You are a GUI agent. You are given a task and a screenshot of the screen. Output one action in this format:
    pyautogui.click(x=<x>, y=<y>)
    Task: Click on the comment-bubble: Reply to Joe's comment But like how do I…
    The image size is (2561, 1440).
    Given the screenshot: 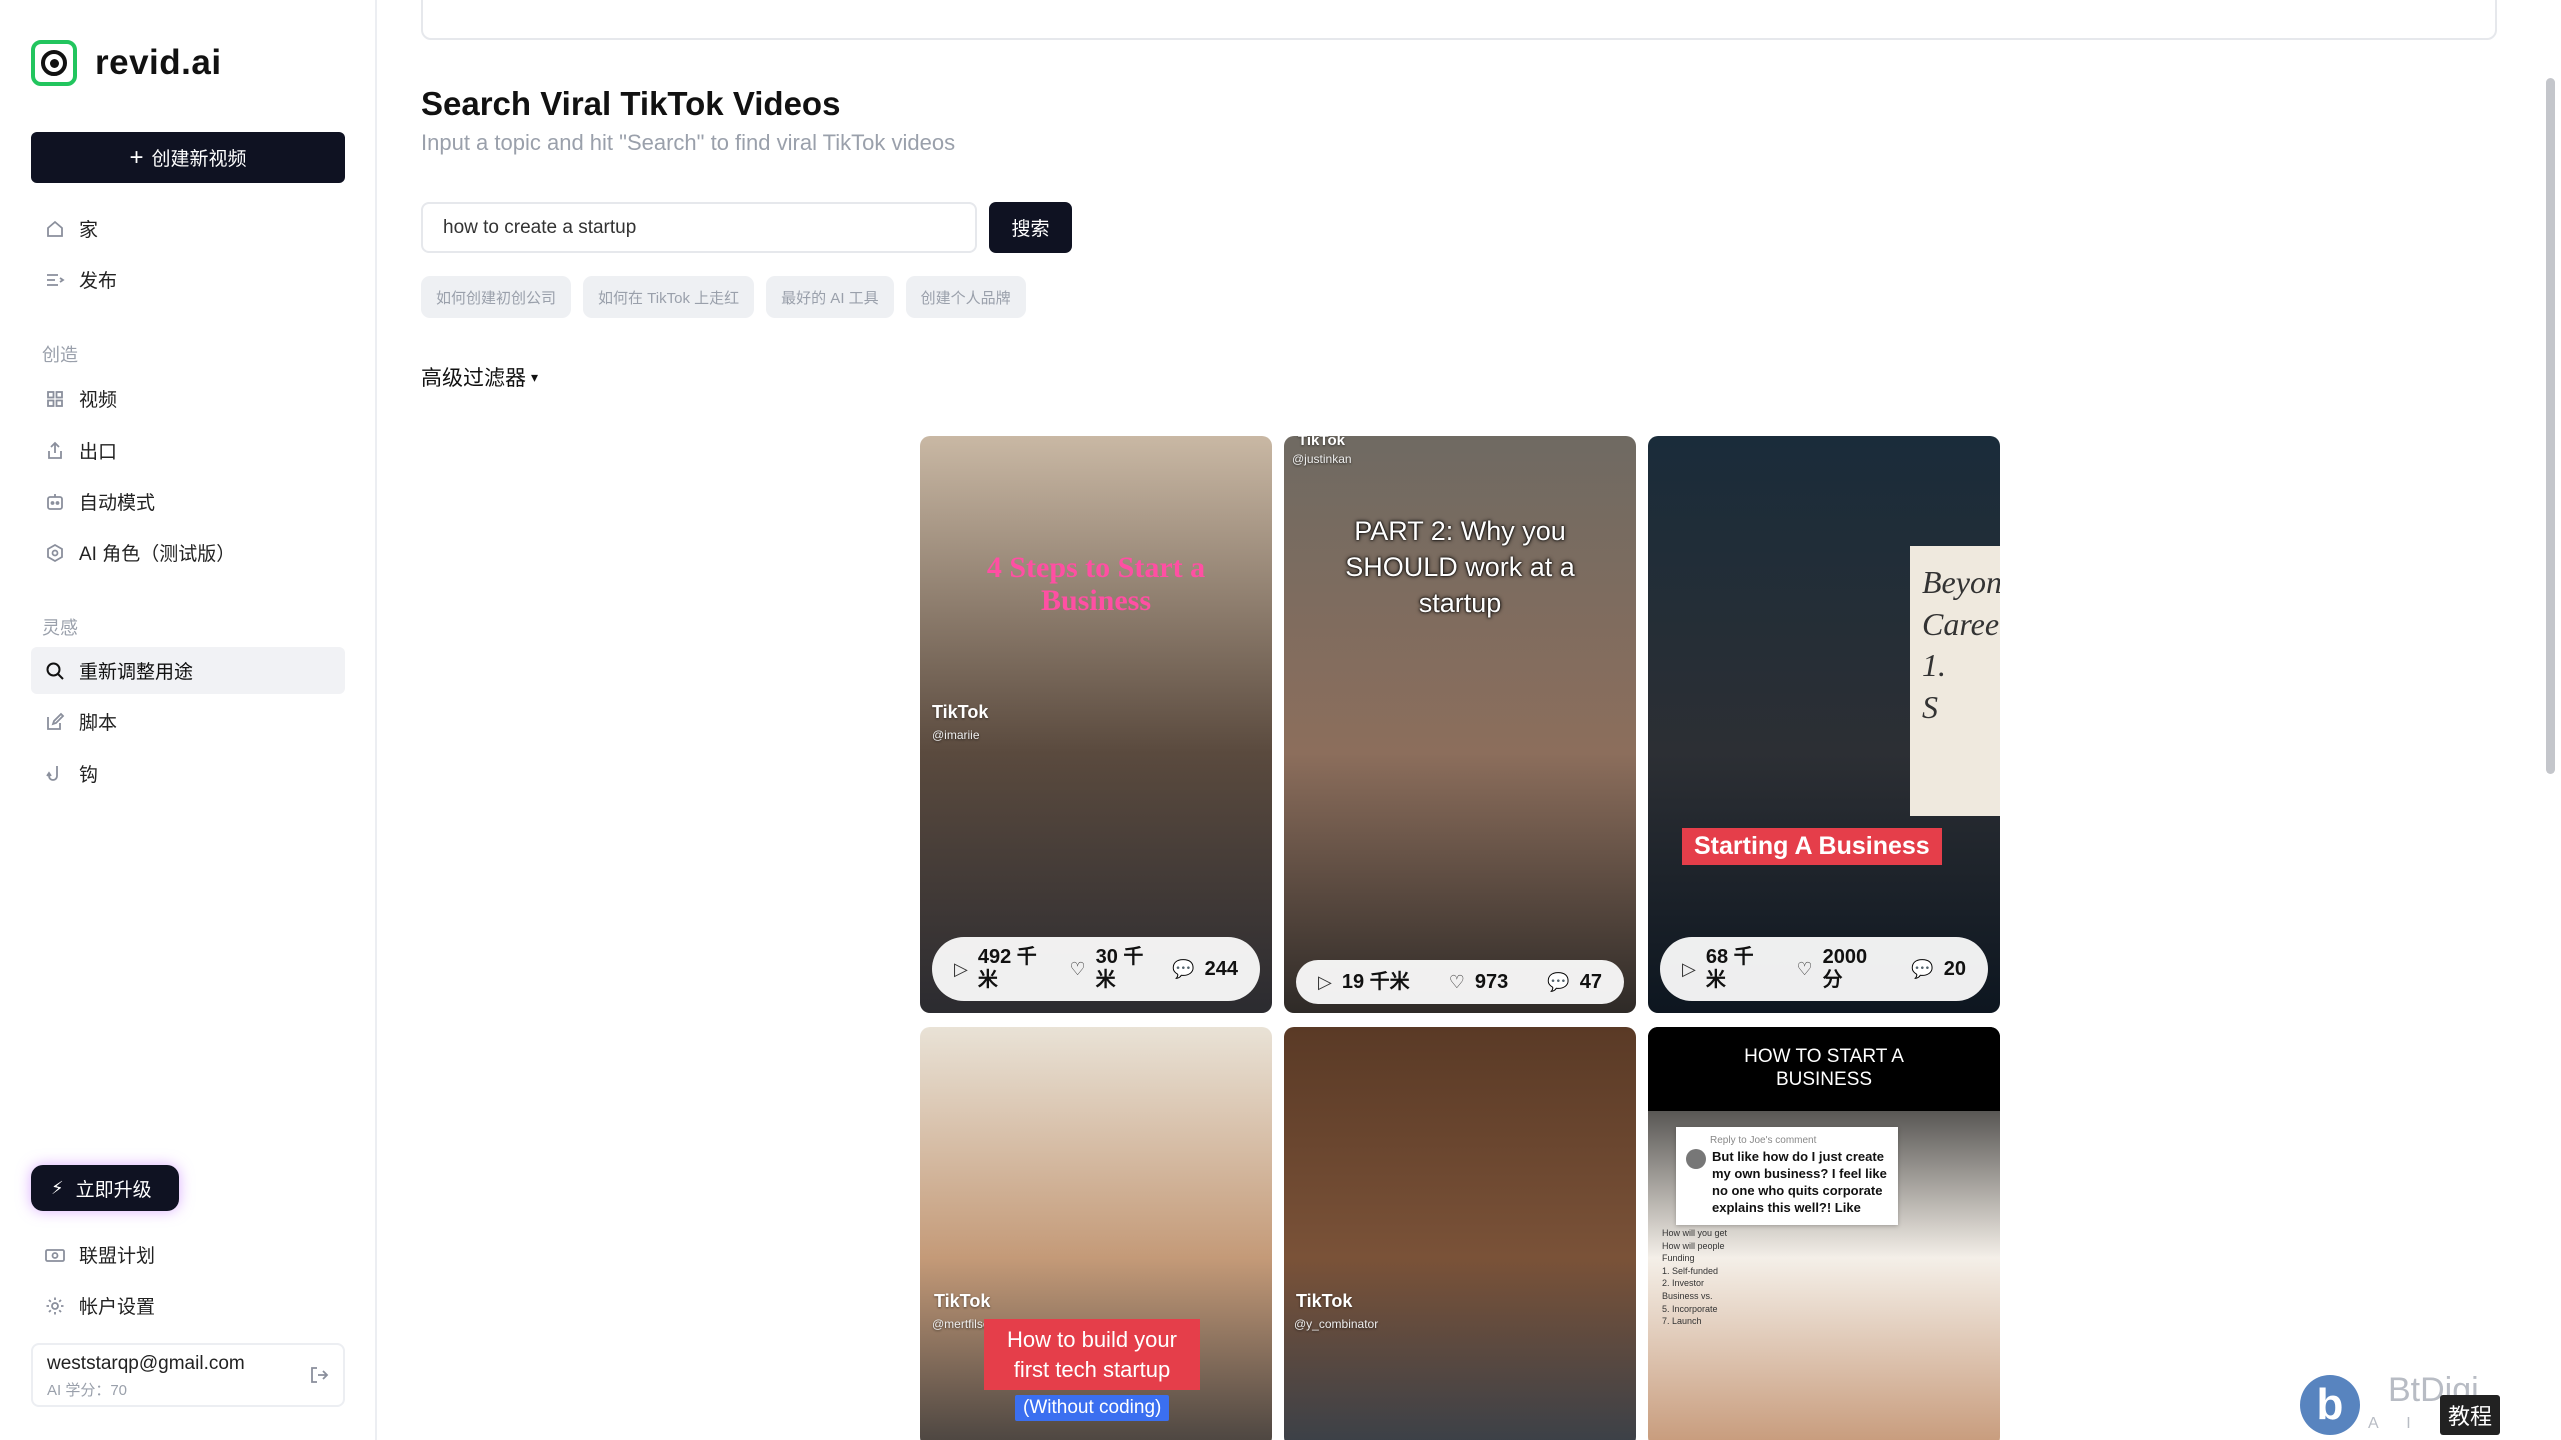 What is the action you would take?
    pyautogui.click(x=1787, y=1176)
    